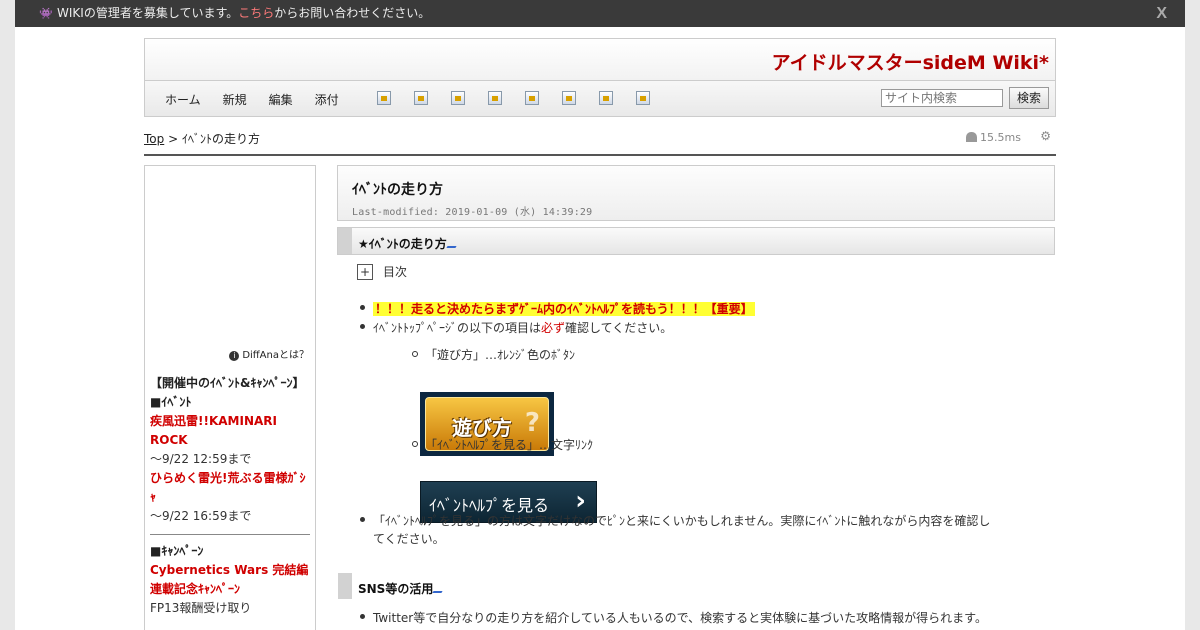  I want to click on item2-emphasis: 必ず, so click(553, 328).